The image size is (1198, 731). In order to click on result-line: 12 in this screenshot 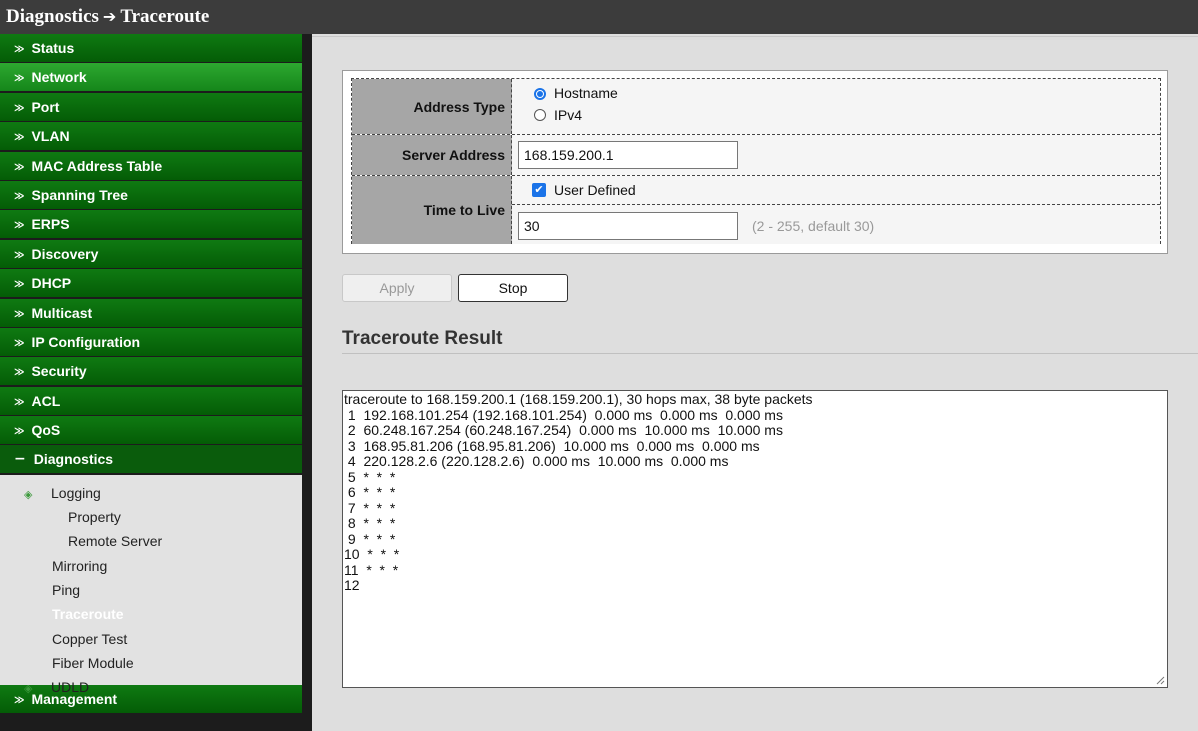, I will do `click(352, 585)`.